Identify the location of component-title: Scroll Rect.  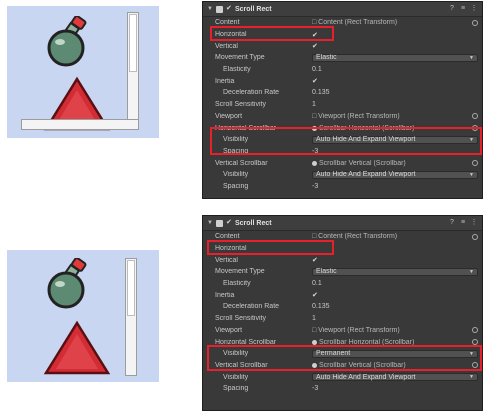
(253, 9).